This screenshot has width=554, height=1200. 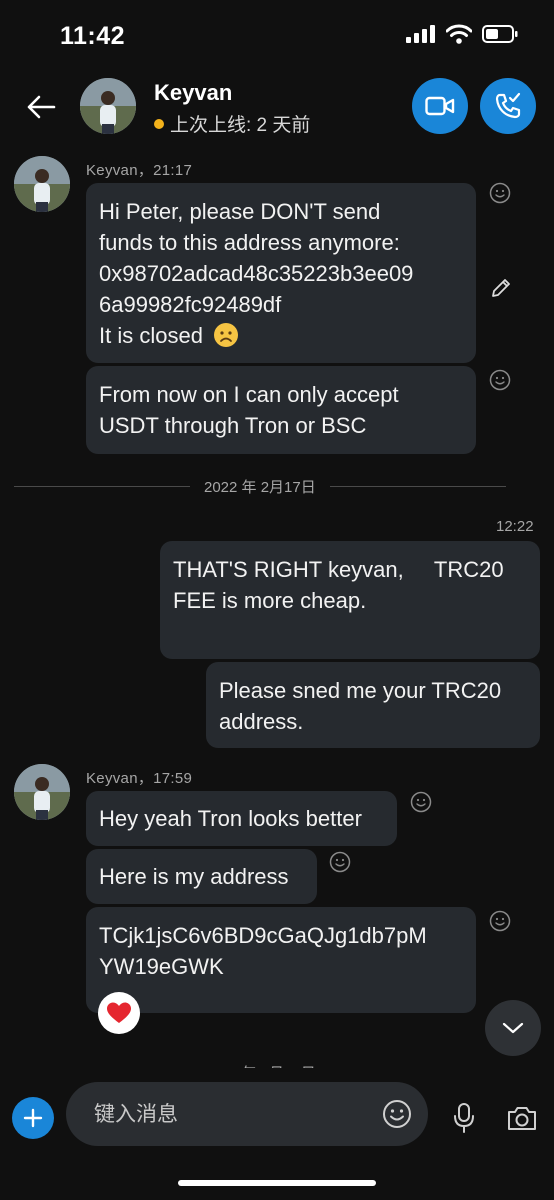 What do you see at coordinates (270, 600) in the screenshot?
I see `message-line: FEE is more cheap.` at bounding box center [270, 600].